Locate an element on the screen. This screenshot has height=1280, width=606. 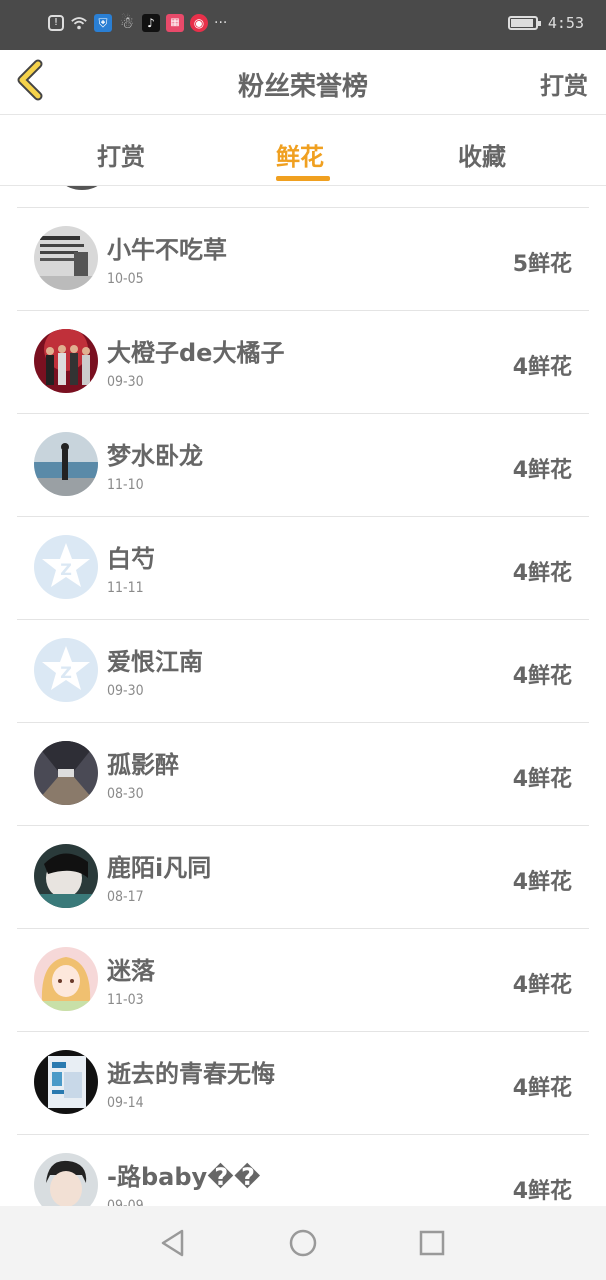
status-bar: ! ⛨ ☃ ♪ ▦ ◉ ··· 4:53 is located at coordinates (303, 25).